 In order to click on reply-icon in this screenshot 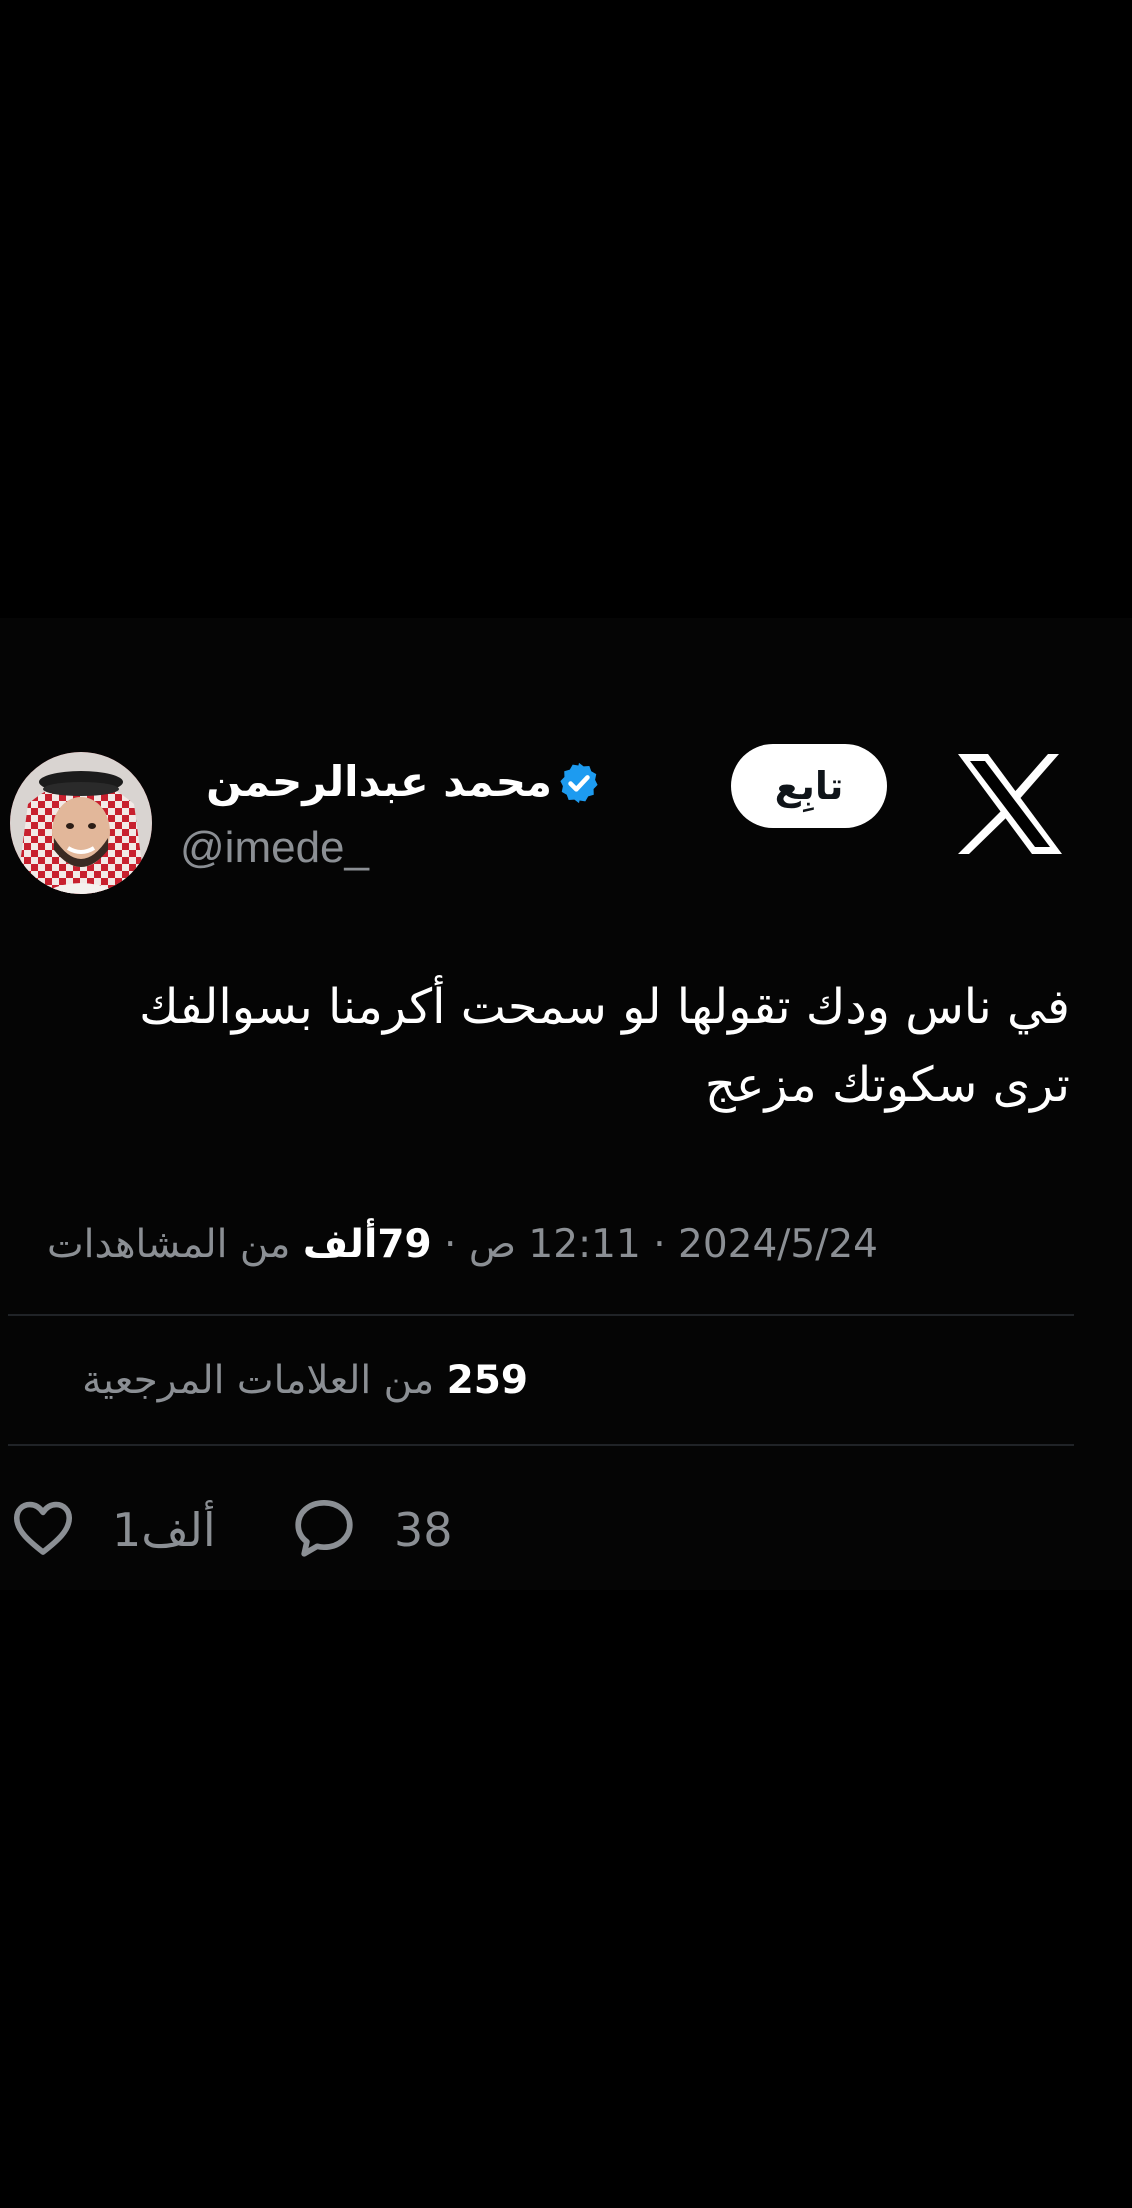, I will do `click(324, 1528)`.